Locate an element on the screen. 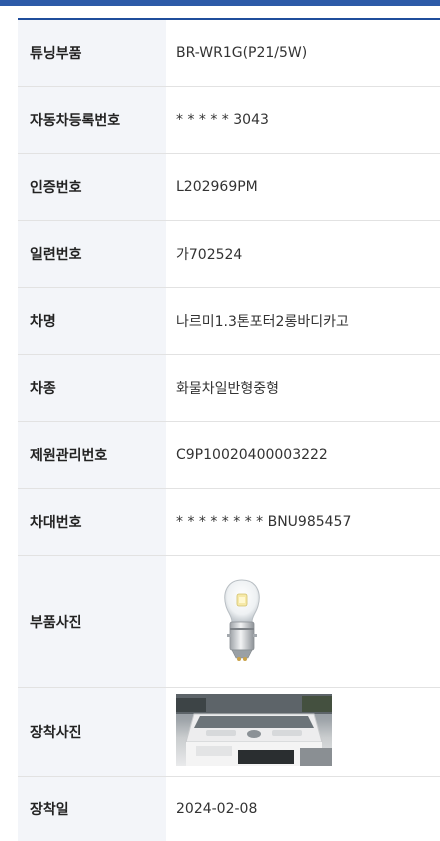  table-row: 차대번호 * * * * * * * * BNU985457 is located at coordinates (229, 522).